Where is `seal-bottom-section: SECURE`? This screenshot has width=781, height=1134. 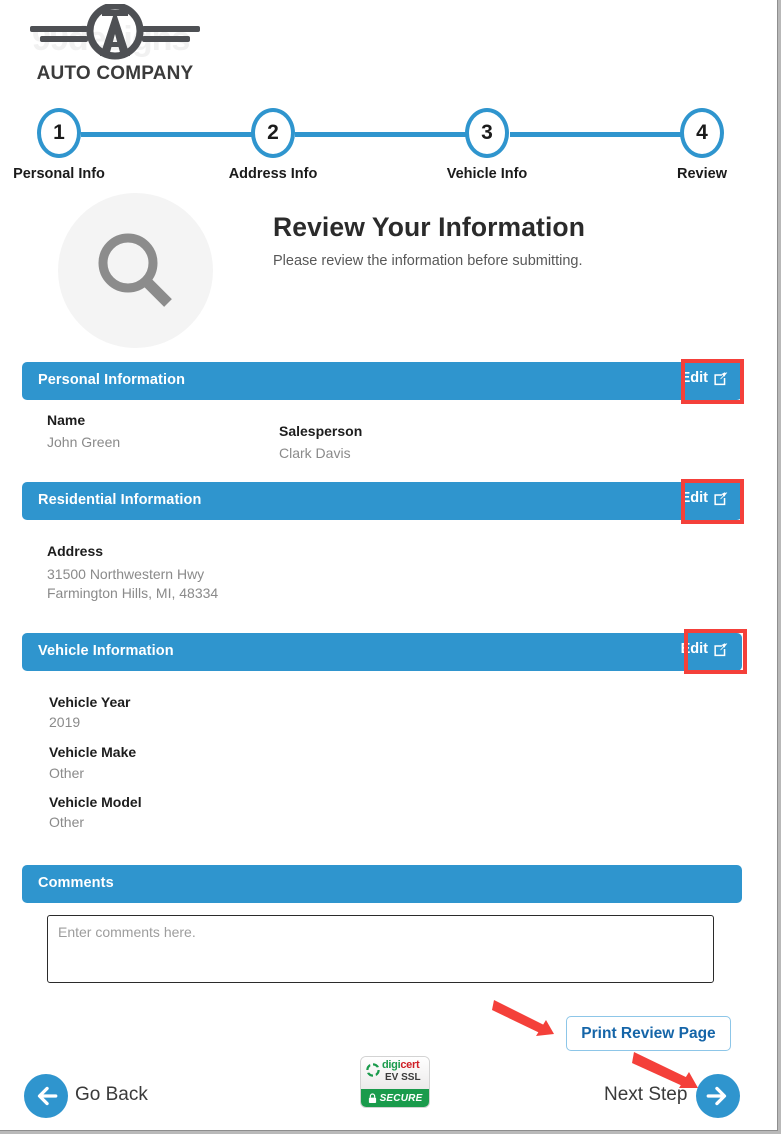
seal-bottom-section: SECURE is located at coordinates (395, 1098).